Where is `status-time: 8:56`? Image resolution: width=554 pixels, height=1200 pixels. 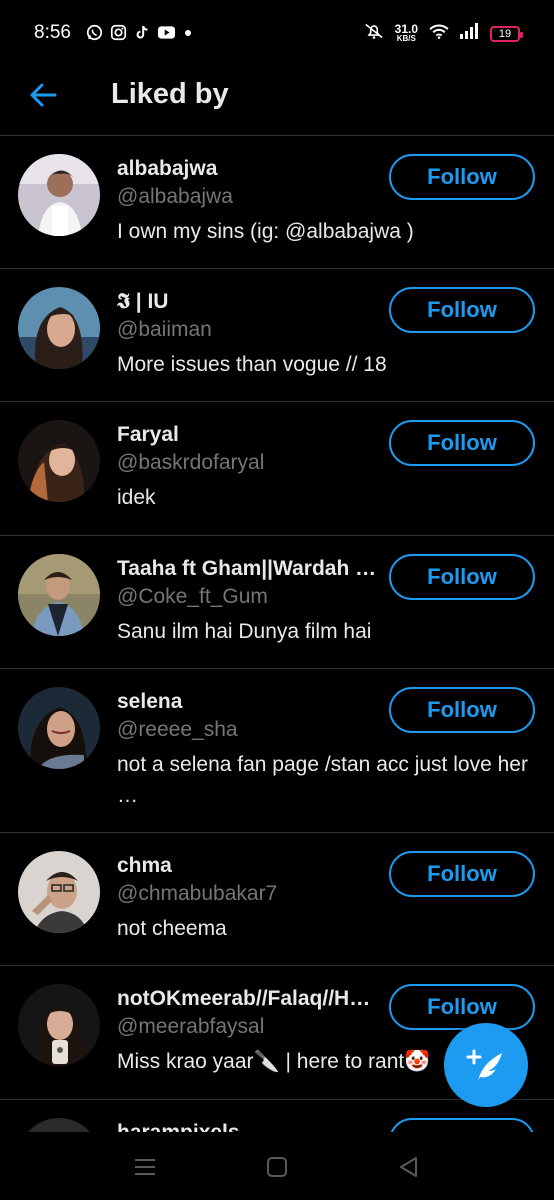 status-time: 8:56 is located at coordinates (52, 32).